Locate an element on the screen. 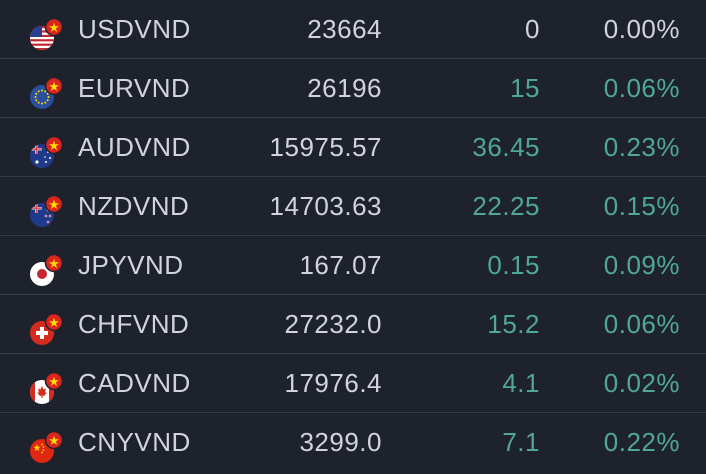 The width and height of the screenshot is (706, 474). table-row-jpyvnd: JPYVND 167.07 0.15 0.09% is located at coordinates (353, 265).